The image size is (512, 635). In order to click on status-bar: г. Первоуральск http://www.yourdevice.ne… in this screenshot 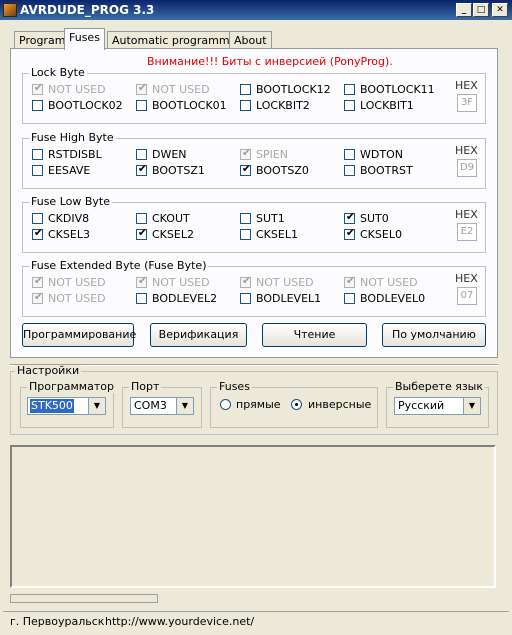, I will do `click(256, 621)`.